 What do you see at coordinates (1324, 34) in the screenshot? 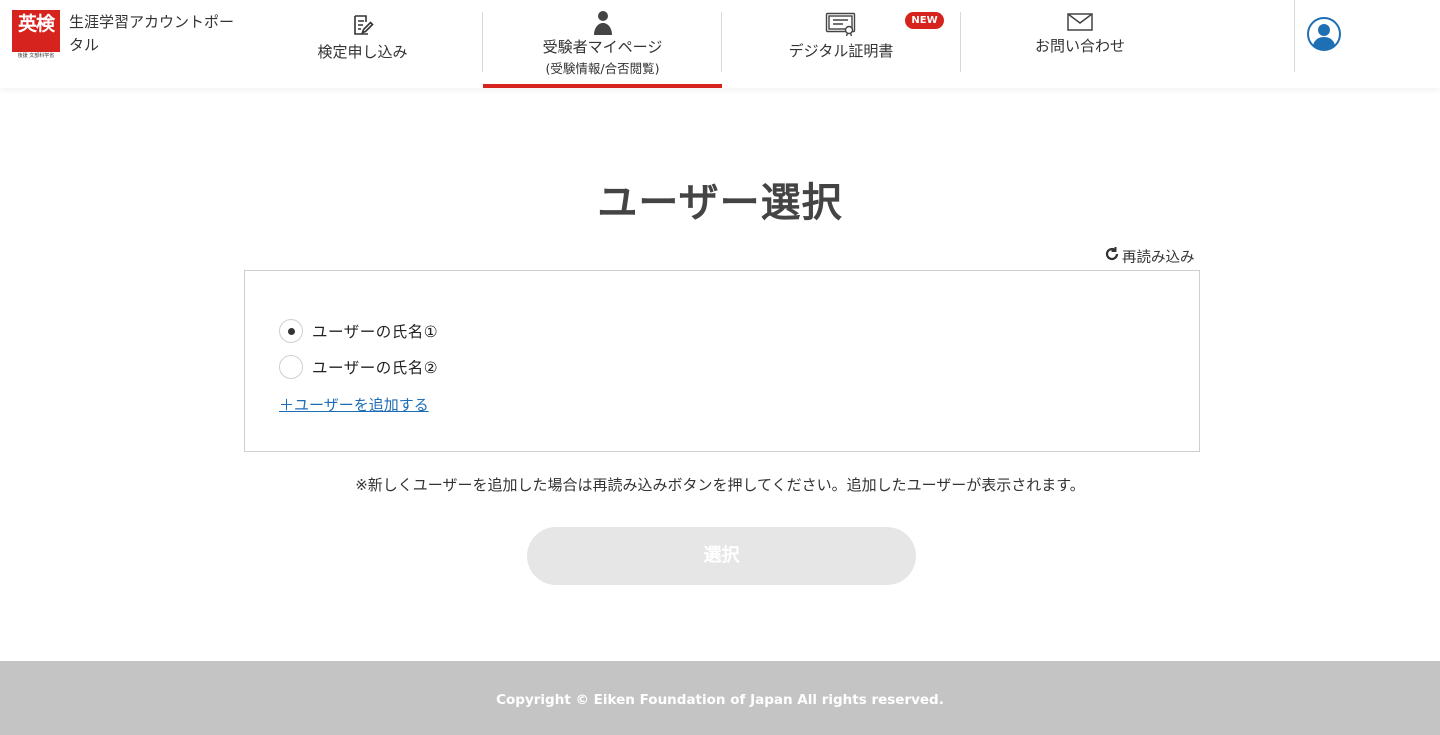
I see `user-avatar-icon` at bounding box center [1324, 34].